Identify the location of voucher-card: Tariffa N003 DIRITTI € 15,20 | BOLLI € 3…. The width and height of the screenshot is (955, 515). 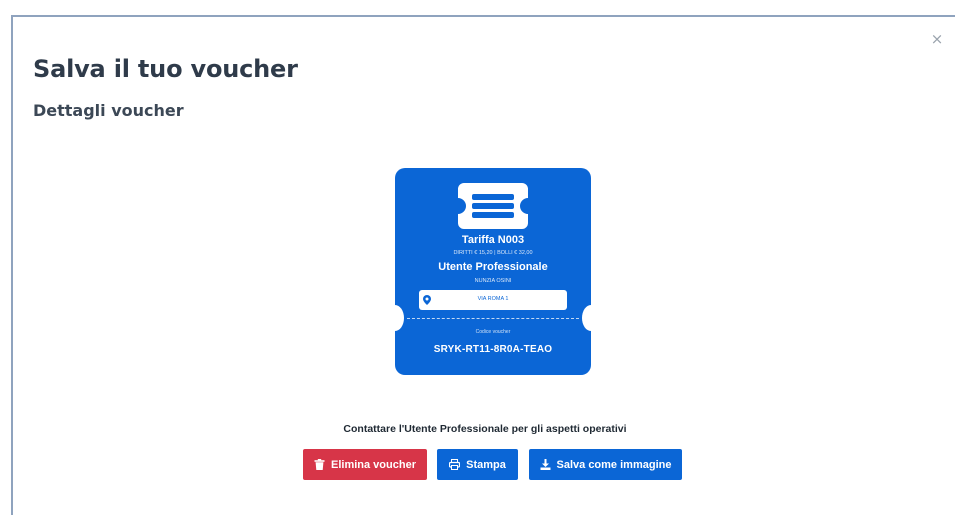
(493, 271).